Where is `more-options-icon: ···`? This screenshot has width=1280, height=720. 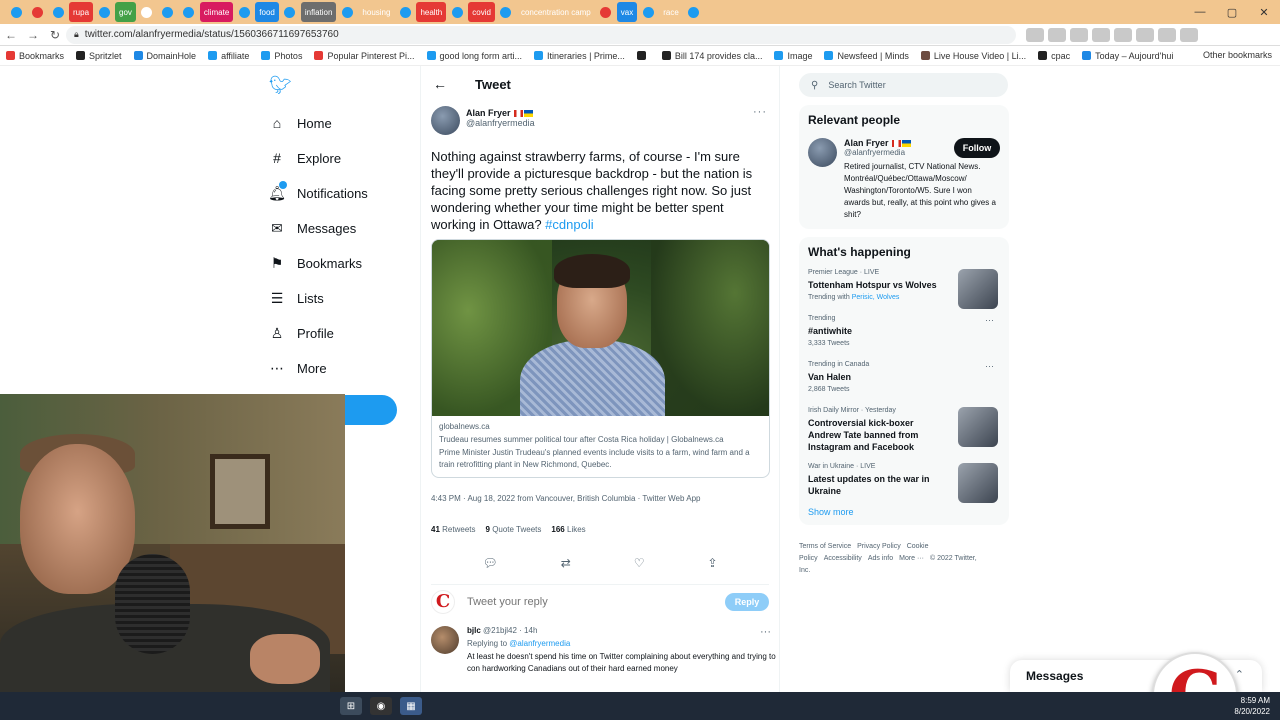
more-options-icon: ··· is located at coordinates (760, 112).